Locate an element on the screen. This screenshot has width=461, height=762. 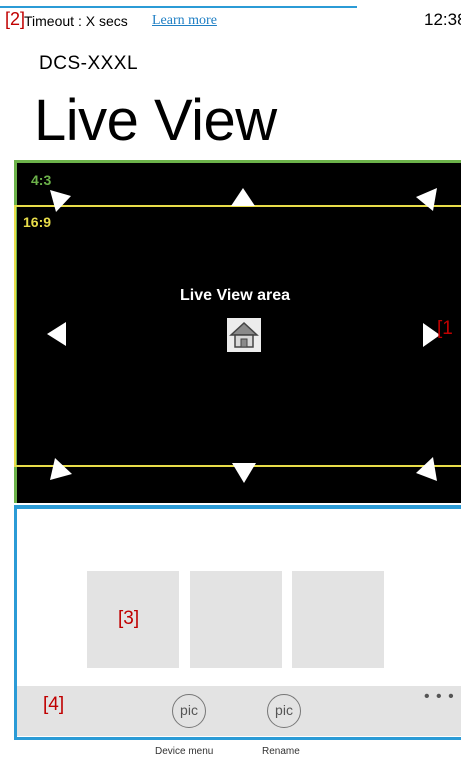
annotation-marker-4: [4] is located at coordinates (54, 704).